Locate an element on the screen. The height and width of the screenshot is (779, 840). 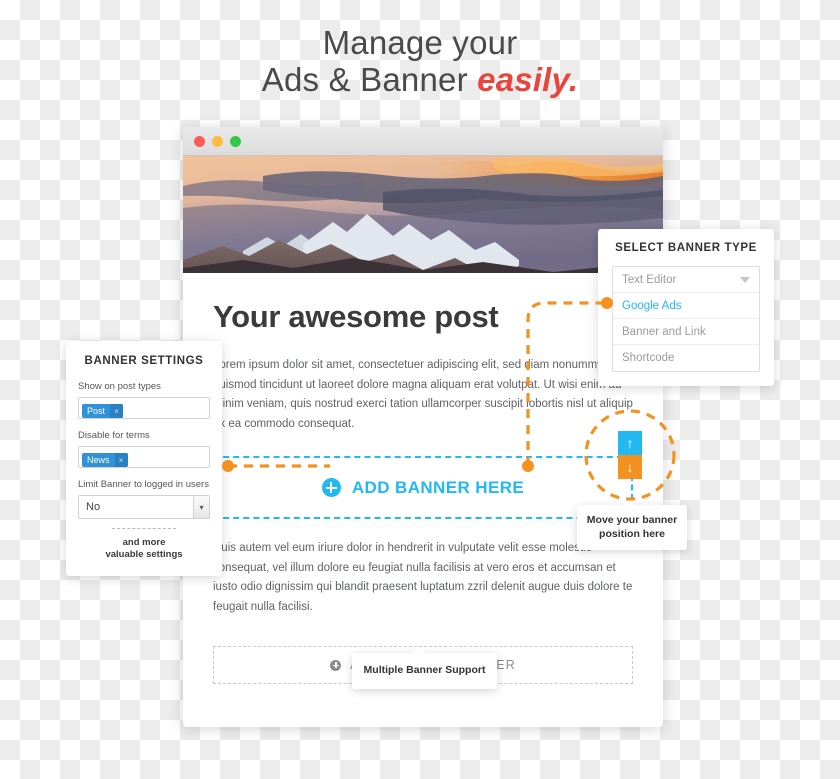
browser-titlebar is located at coordinates (423, 141).